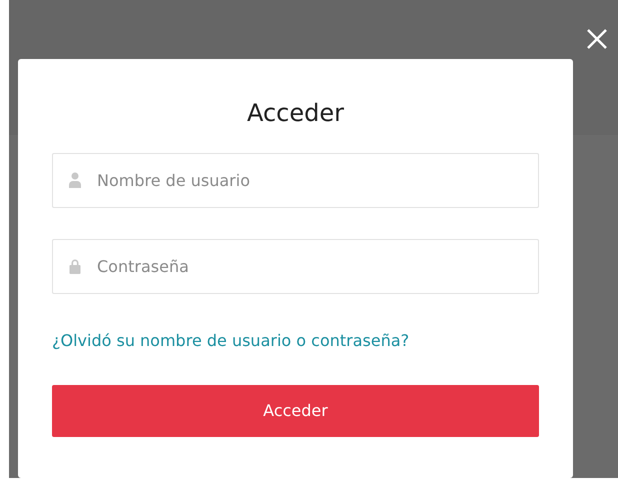 The width and height of the screenshot is (618, 487). Describe the element at coordinates (295, 411) in the screenshot. I see `submit-button: Acceder` at that location.